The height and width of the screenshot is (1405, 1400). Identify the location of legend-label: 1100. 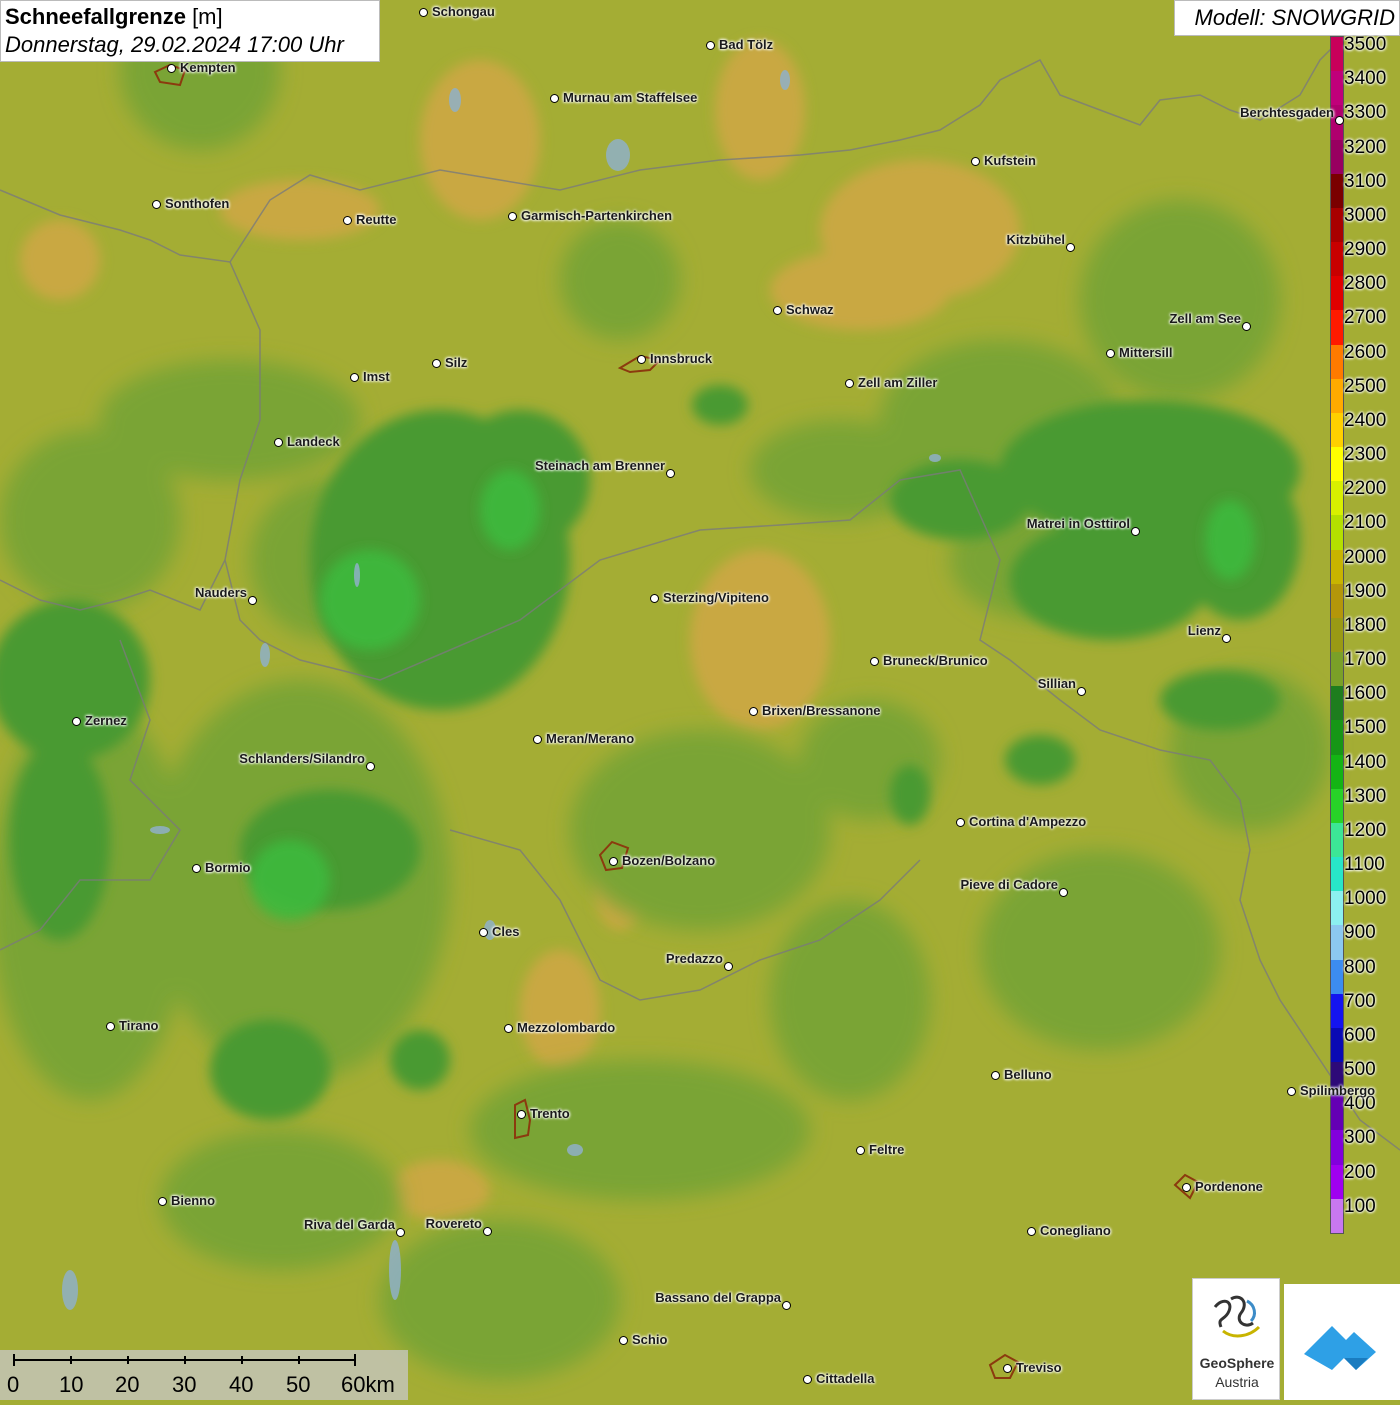
(1364, 865).